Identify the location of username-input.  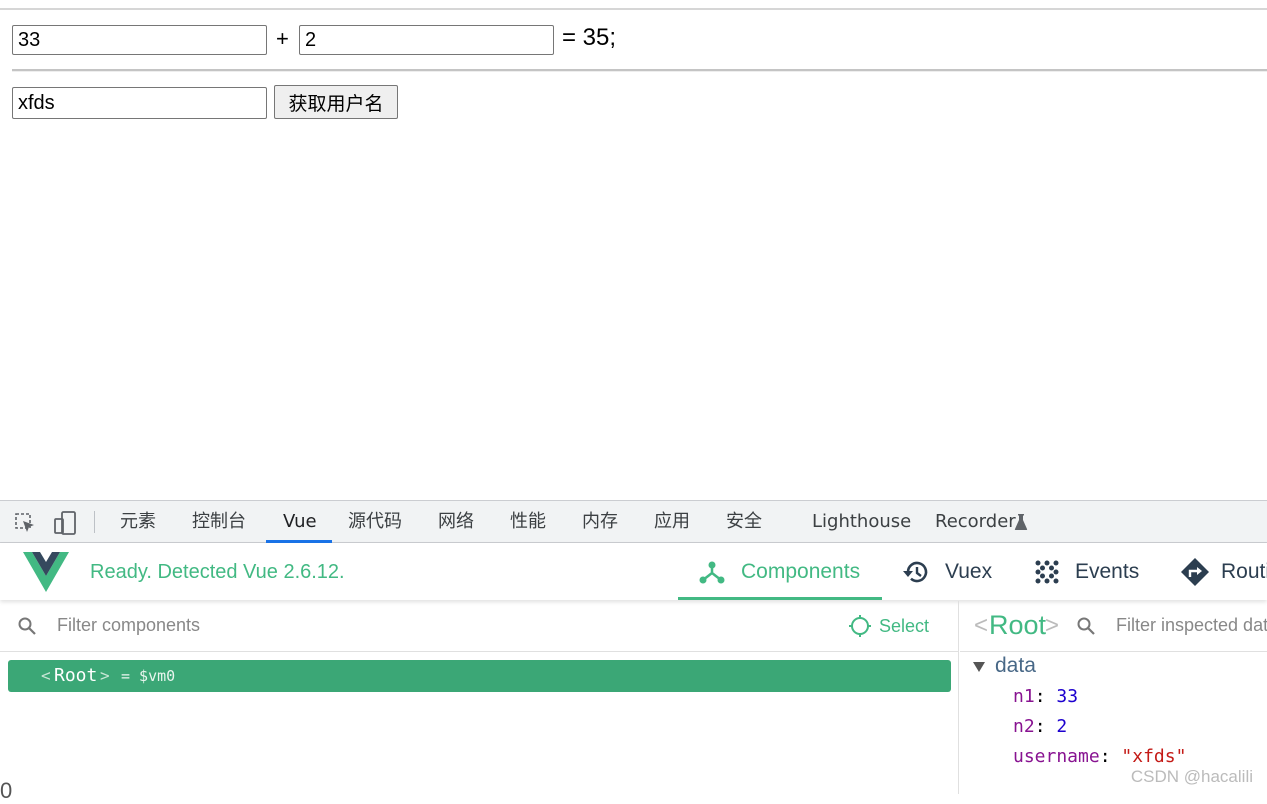
(139, 103).